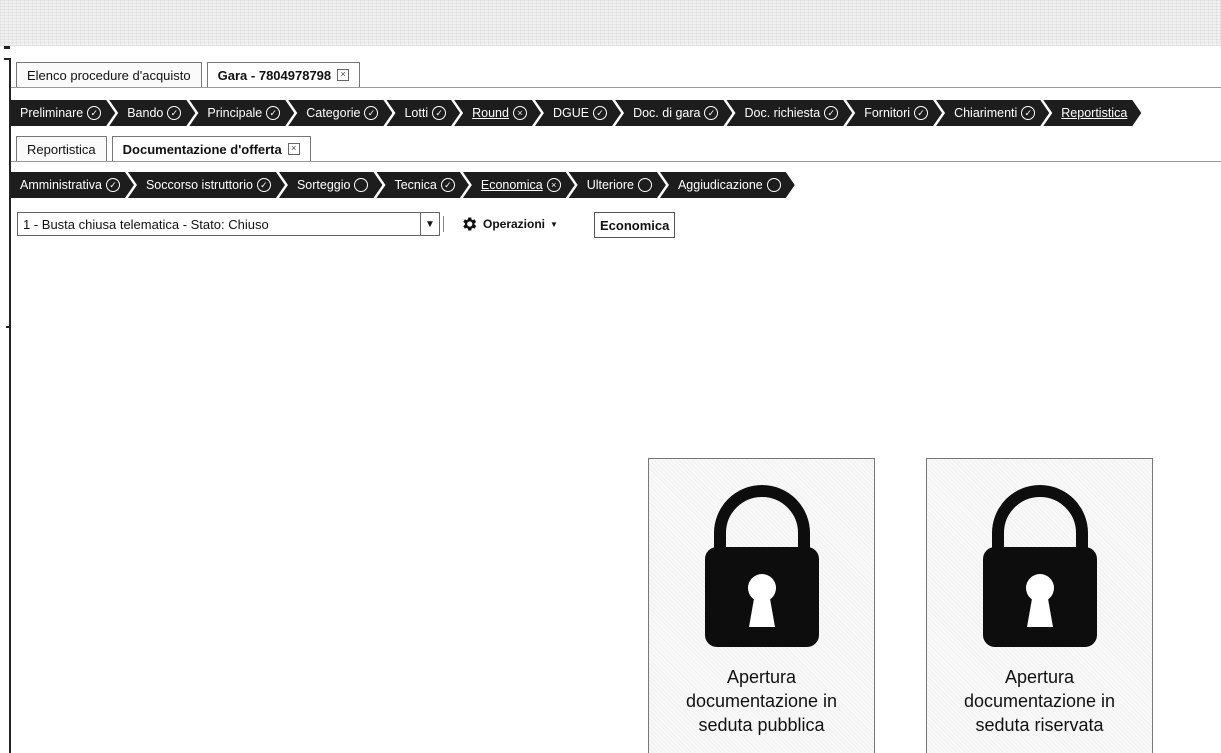 This screenshot has height=753, width=1221. What do you see at coordinates (274, 75) in the screenshot?
I see `tab-label: Gara - 7804978798` at bounding box center [274, 75].